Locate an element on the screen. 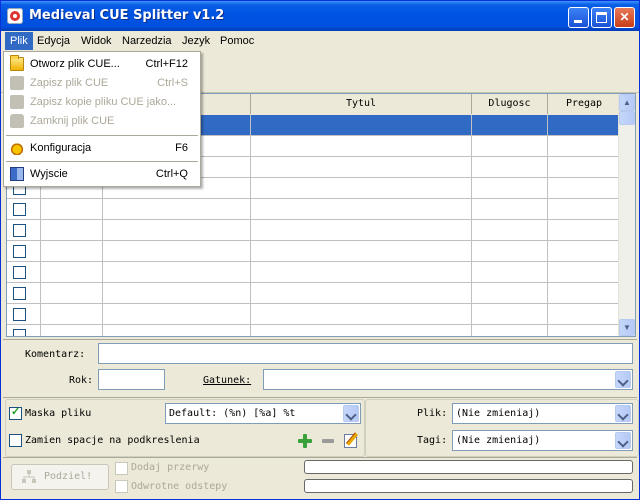 Image resolution: width=640 pixels, height=500 pixels. scroll-down-button: ▼ is located at coordinates (627, 327).